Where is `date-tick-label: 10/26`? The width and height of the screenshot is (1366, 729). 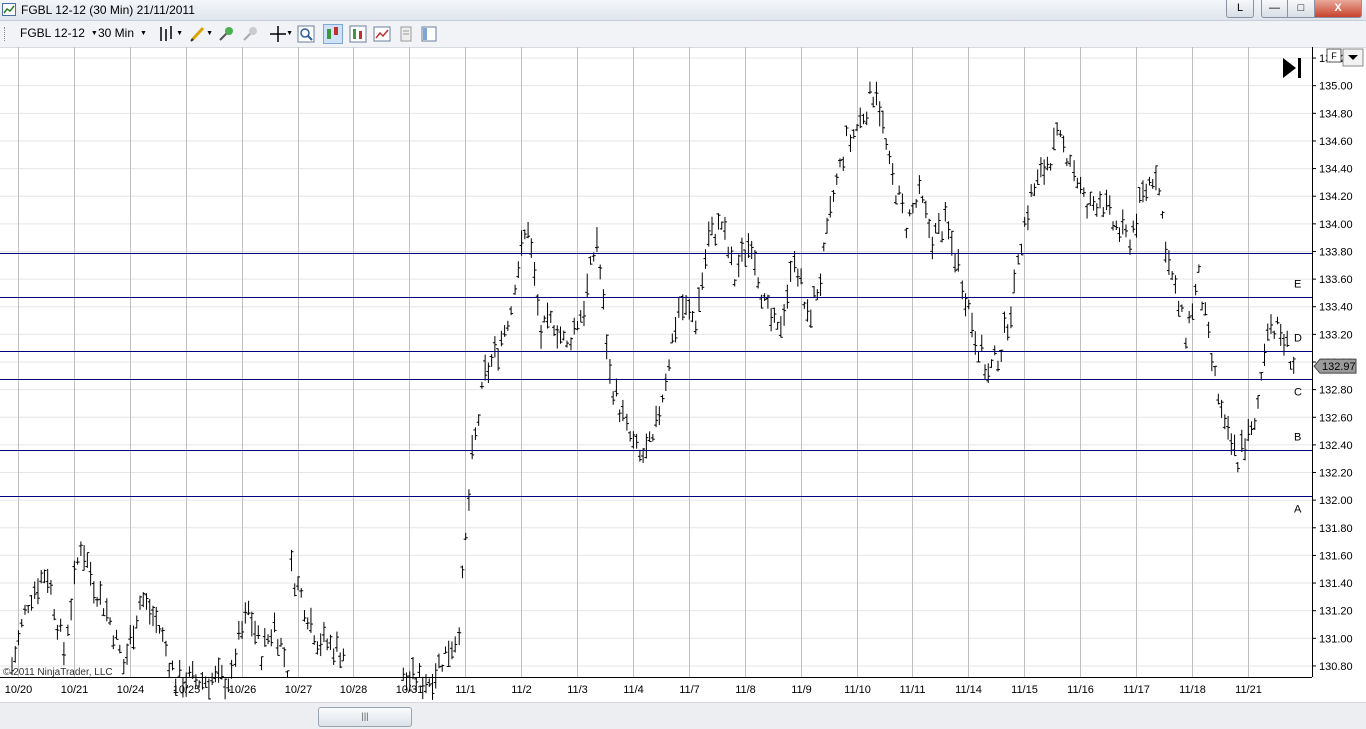
date-tick-label: 10/26 is located at coordinates (243, 690).